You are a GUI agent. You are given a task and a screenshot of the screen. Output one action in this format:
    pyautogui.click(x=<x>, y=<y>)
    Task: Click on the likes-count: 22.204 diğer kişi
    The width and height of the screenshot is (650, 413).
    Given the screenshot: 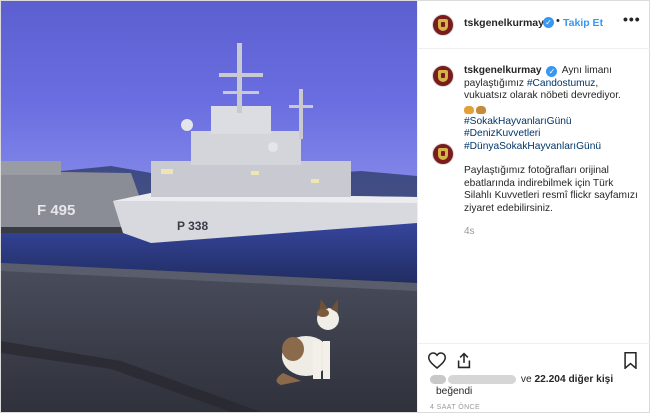 What is the action you would take?
    pyautogui.click(x=573, y=379)
    